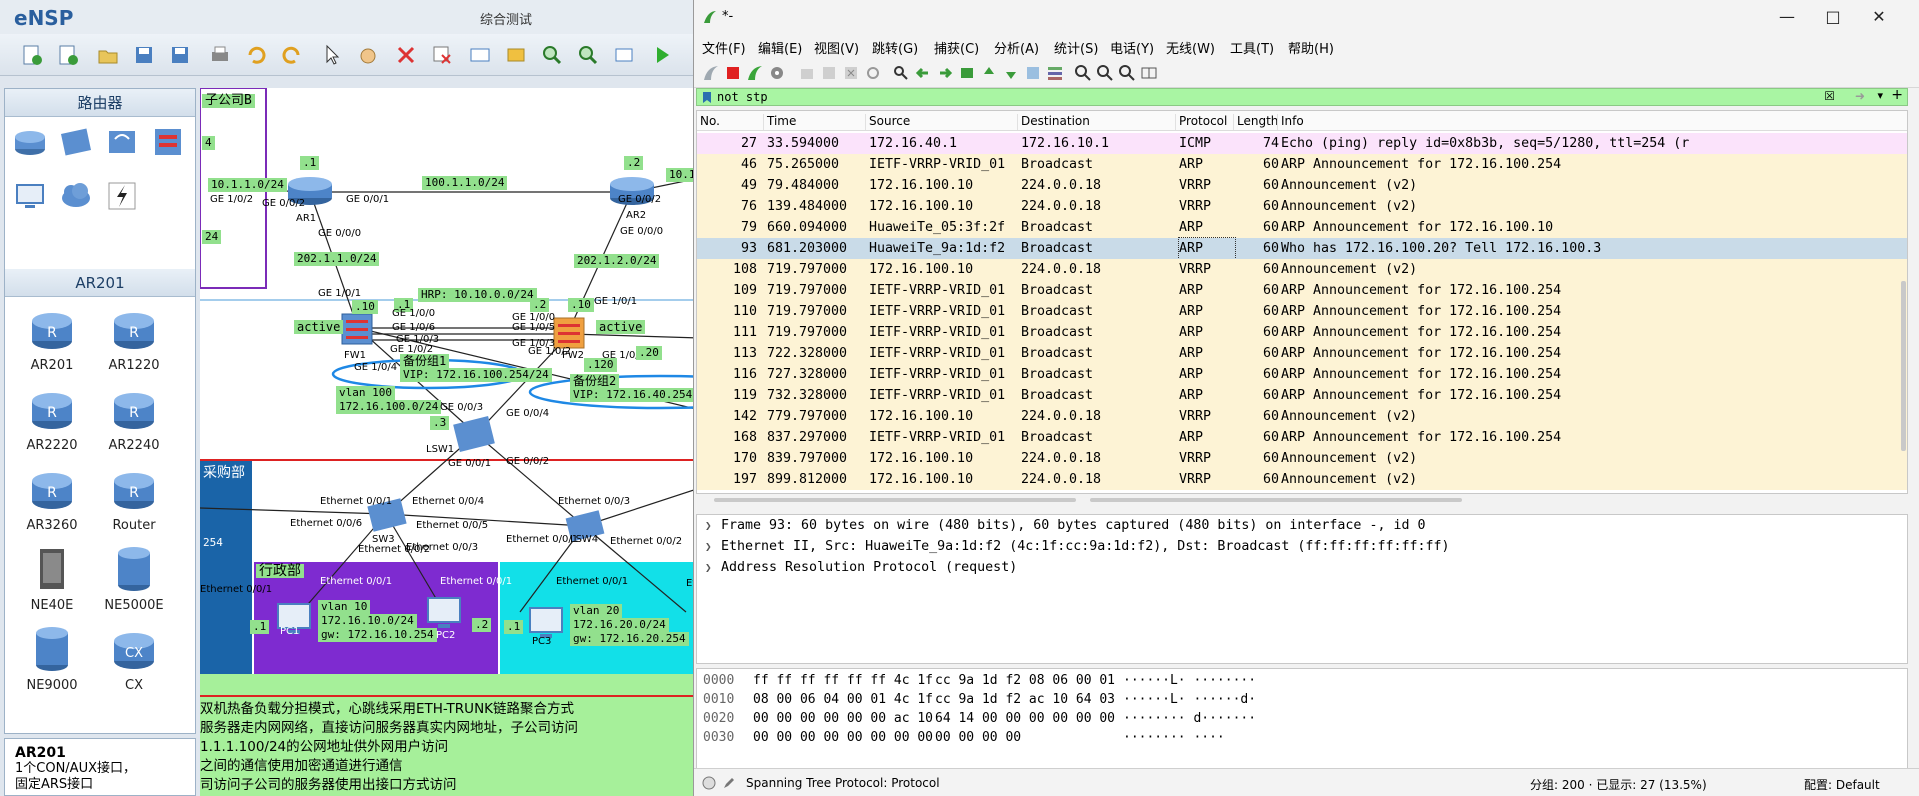 This screenshot has height=796, width=1919. What do you see at coordinates (662, 55) in the screenshot?
I see `start-devices-icon` at bounding box center [662, 55].